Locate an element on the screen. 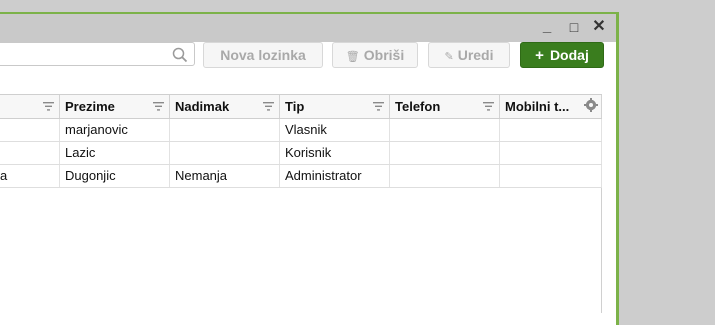 The height and width of the screenshot is (325, 715). table-row: Lazic Korisnik is located at coordinates (301, 153).